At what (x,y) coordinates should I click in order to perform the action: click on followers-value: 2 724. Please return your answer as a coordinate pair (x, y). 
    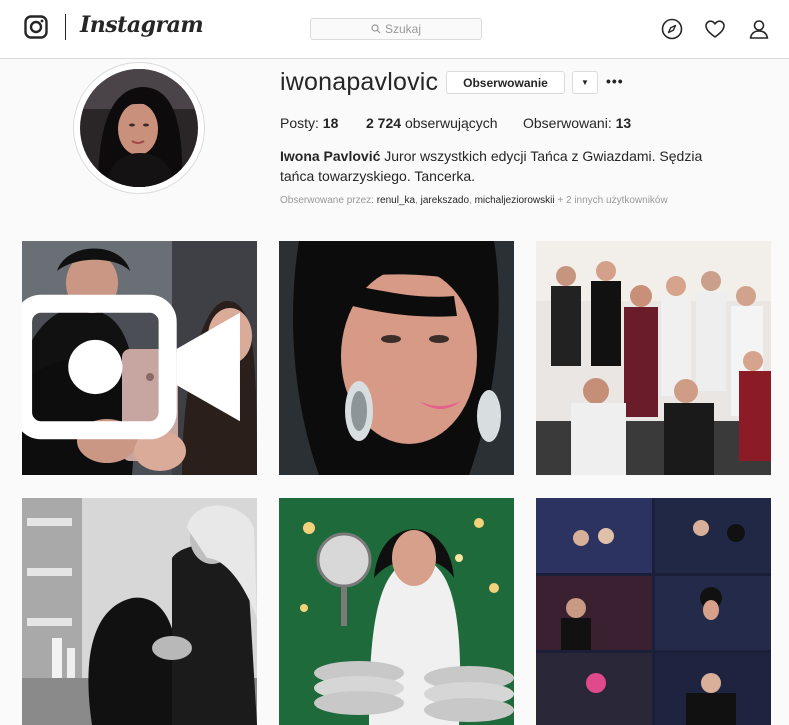
    Looking at the image, I should click on (384, 123).